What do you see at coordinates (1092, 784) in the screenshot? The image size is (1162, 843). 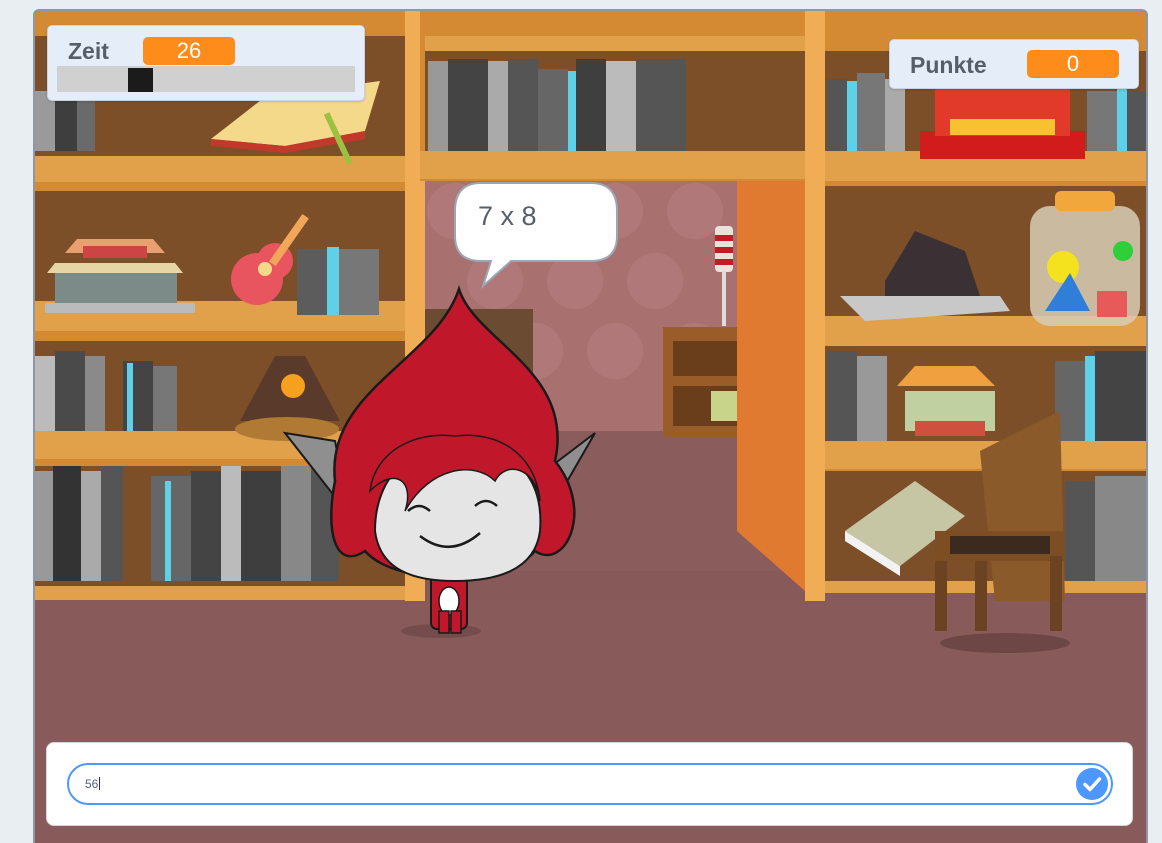 I see `checkmark-icon` at bounding box center [1092, 784].